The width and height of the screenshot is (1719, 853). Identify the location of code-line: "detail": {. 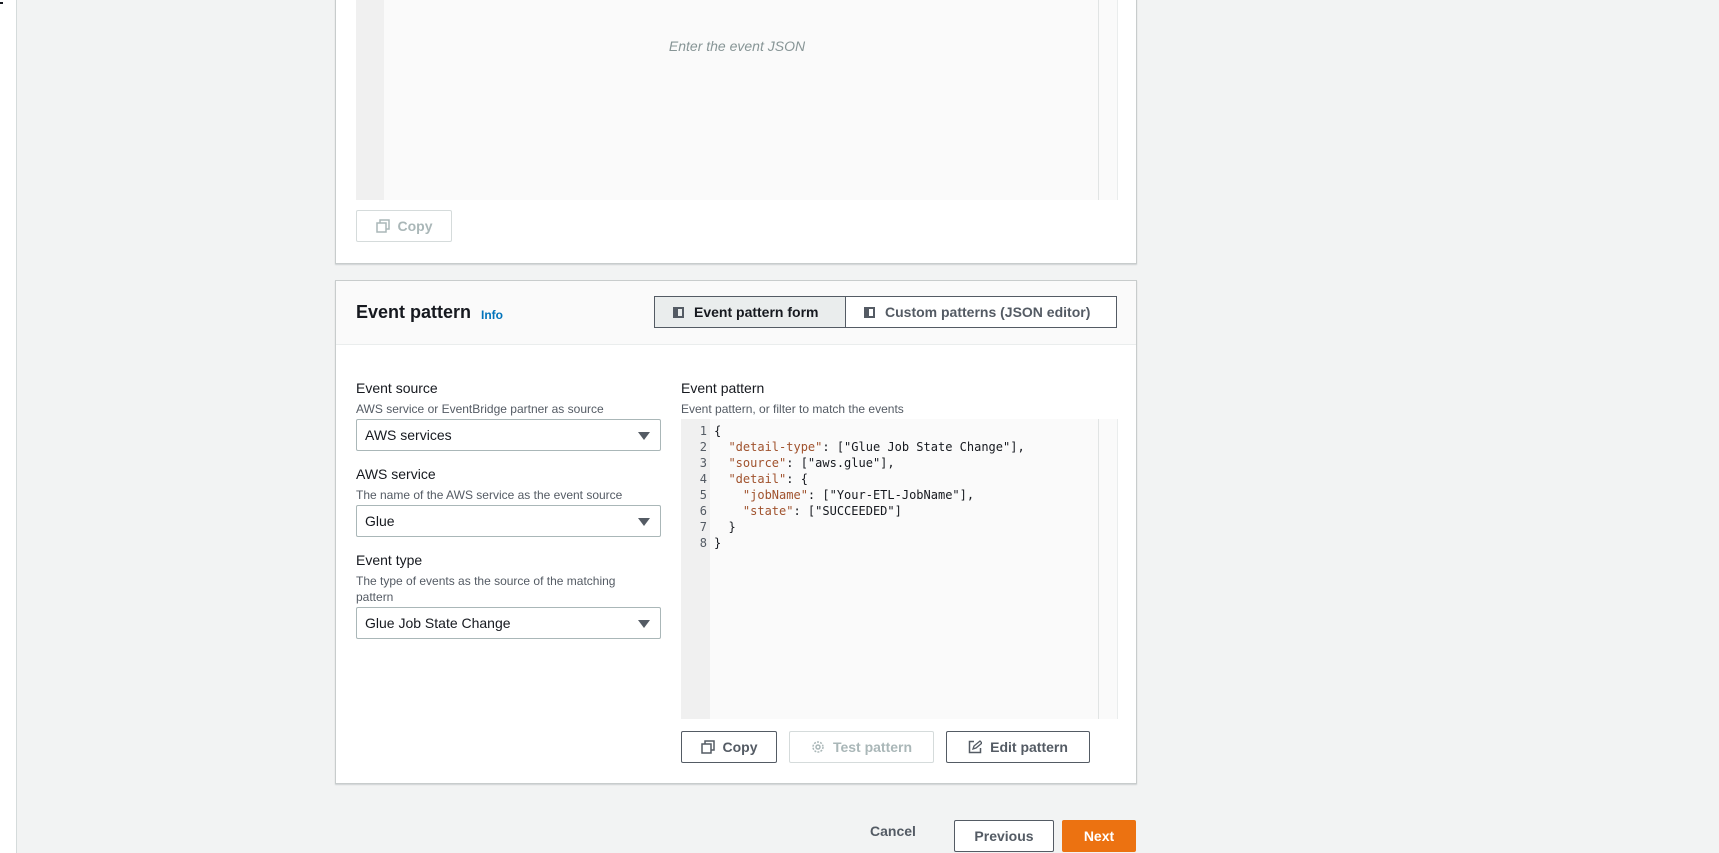
(761, 479).